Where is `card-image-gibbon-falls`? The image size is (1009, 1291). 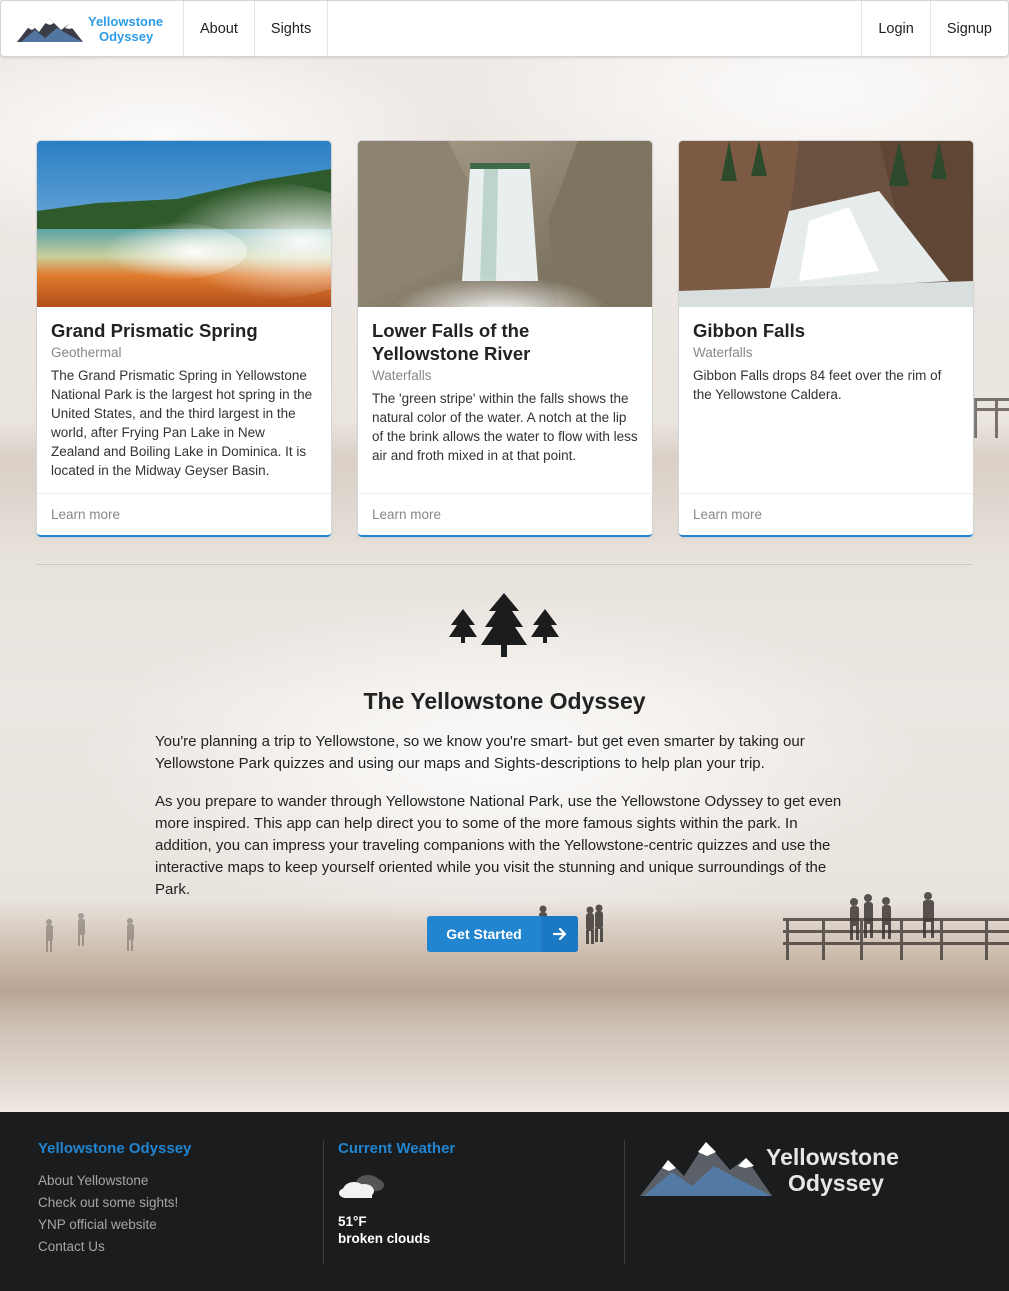
card-image-gibbon-falls is located at coordinates (826, 224).